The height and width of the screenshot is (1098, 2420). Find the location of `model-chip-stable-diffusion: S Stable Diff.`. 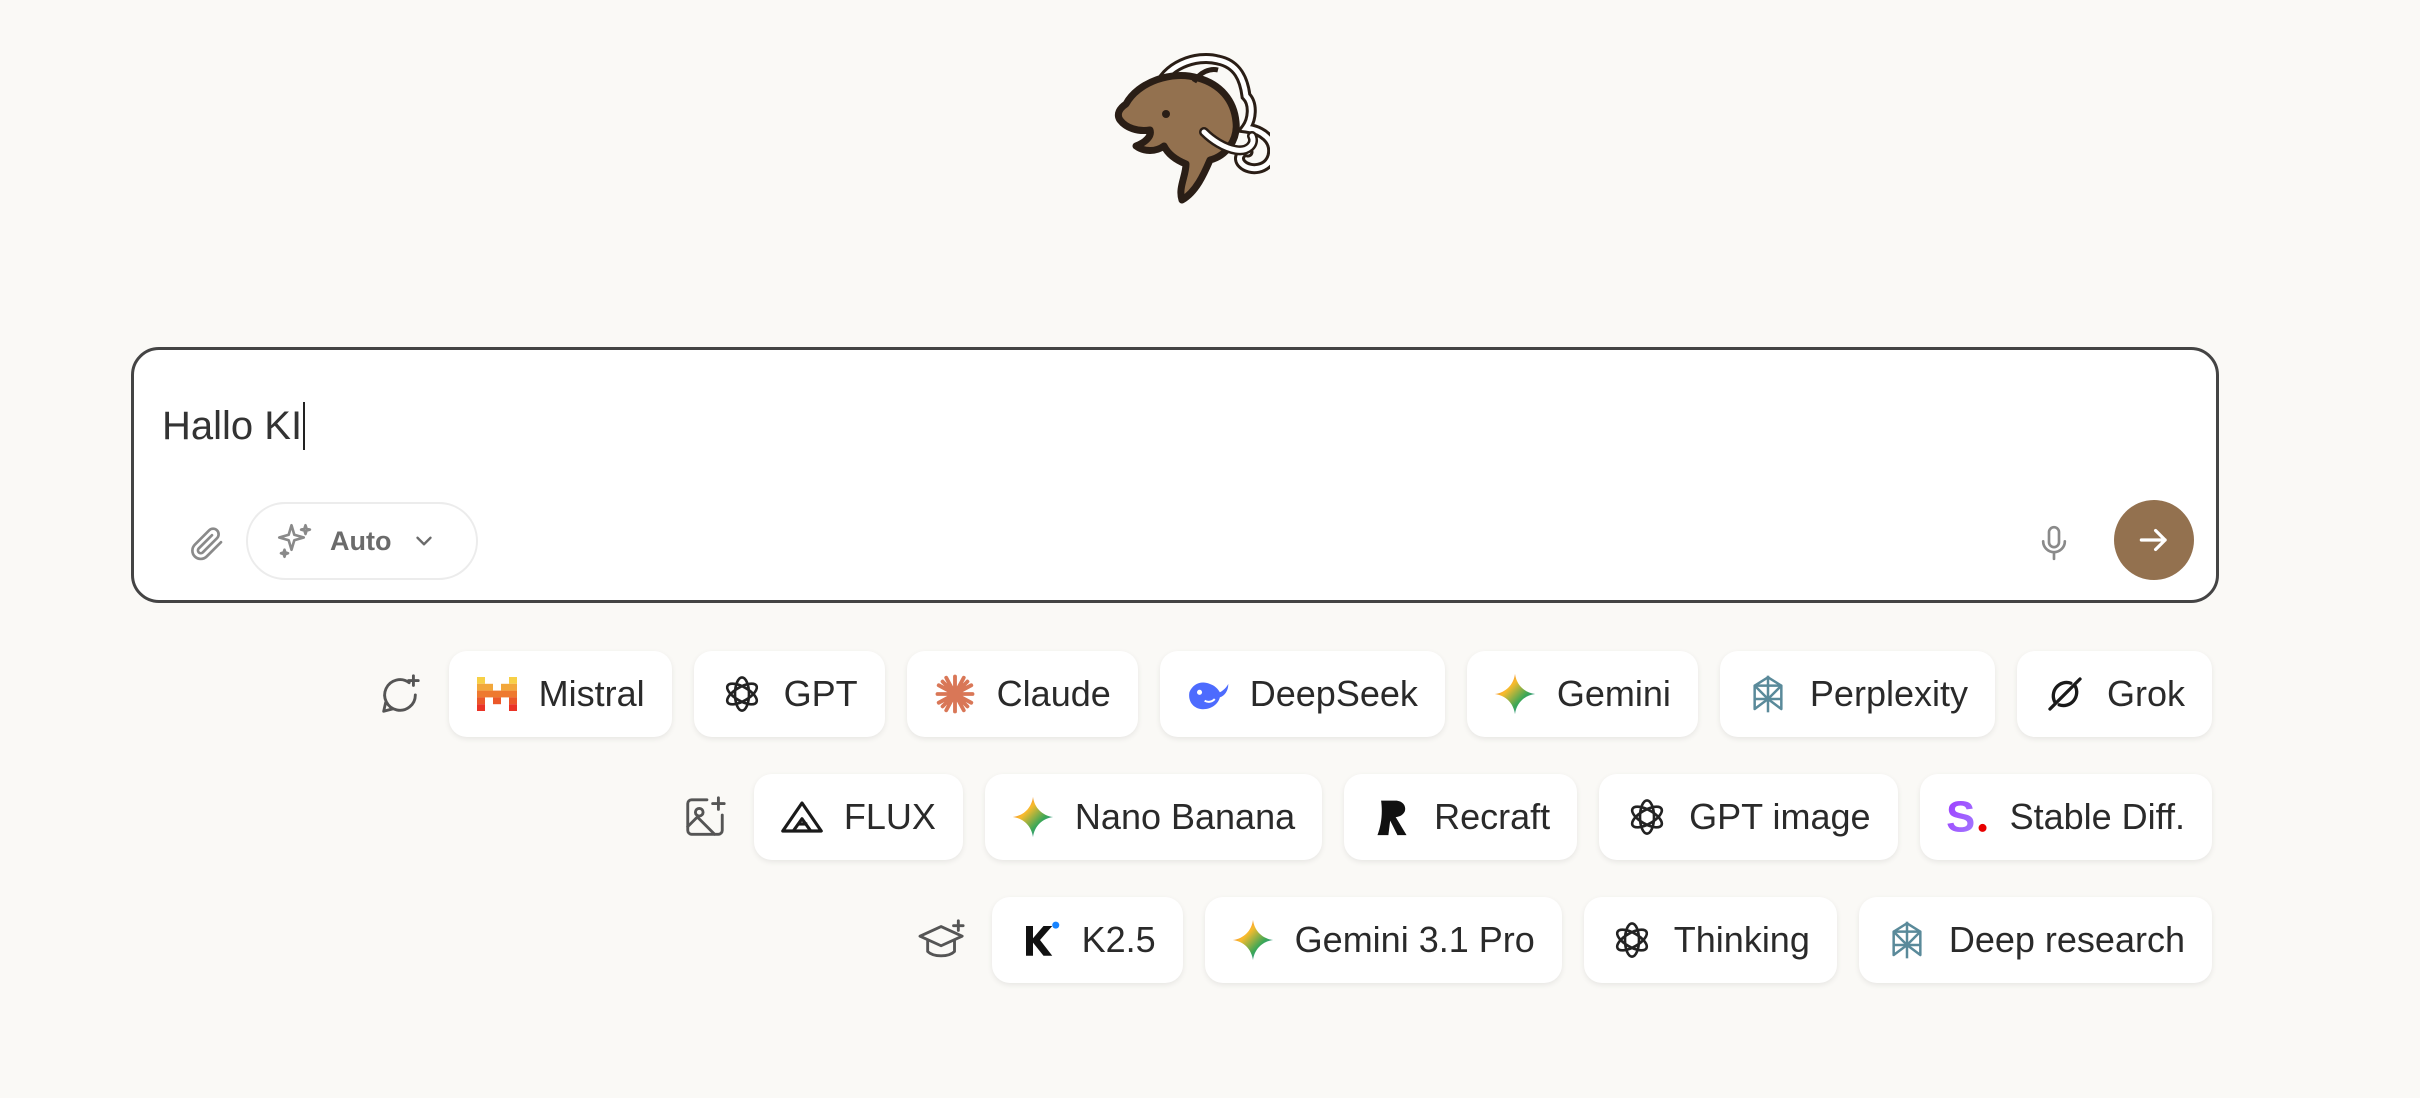

model-chip-stable-diffusion: S Stable Diff. is located at coordinates (2065, 817).